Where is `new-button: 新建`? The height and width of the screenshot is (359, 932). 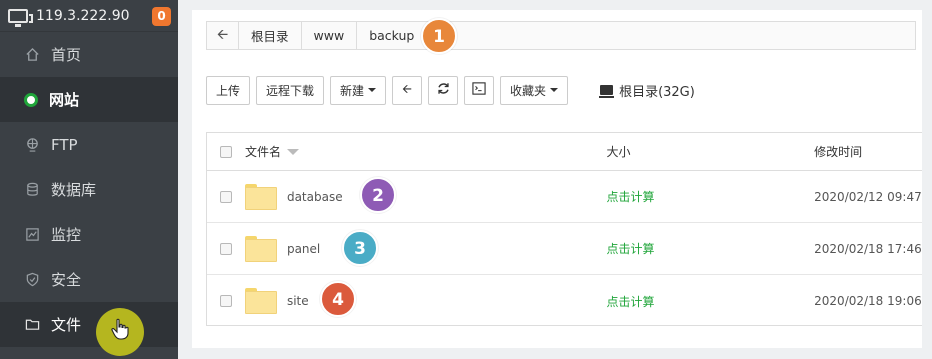 new-button: 新建 is located at coordinates (358, 90).